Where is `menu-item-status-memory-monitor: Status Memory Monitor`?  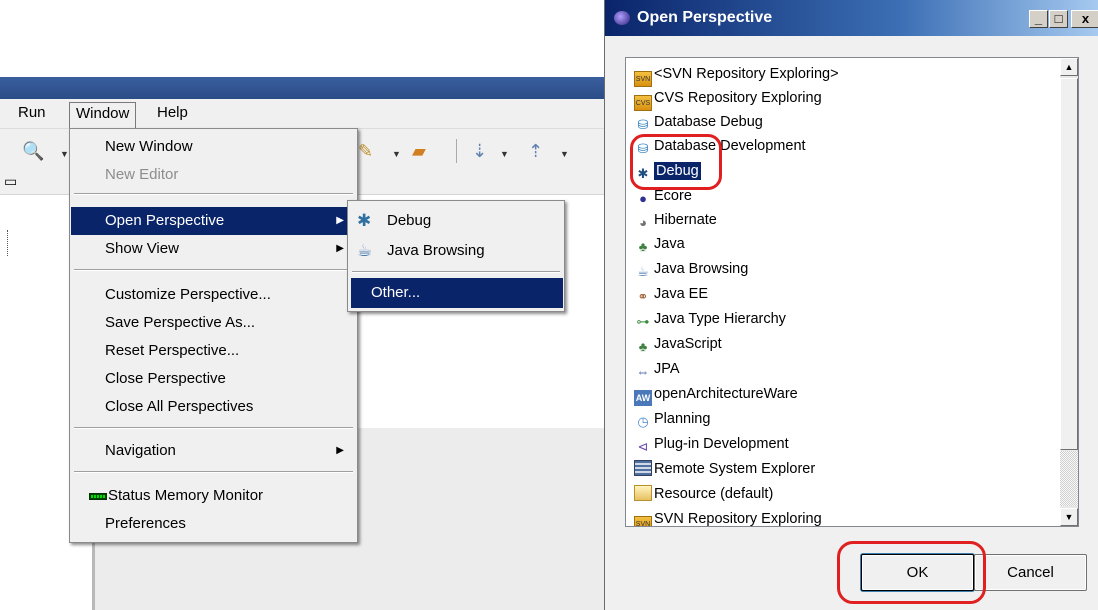 menu-item-status-memory-monitor: Status Memory Monitor is located at coordinates (213, 496).